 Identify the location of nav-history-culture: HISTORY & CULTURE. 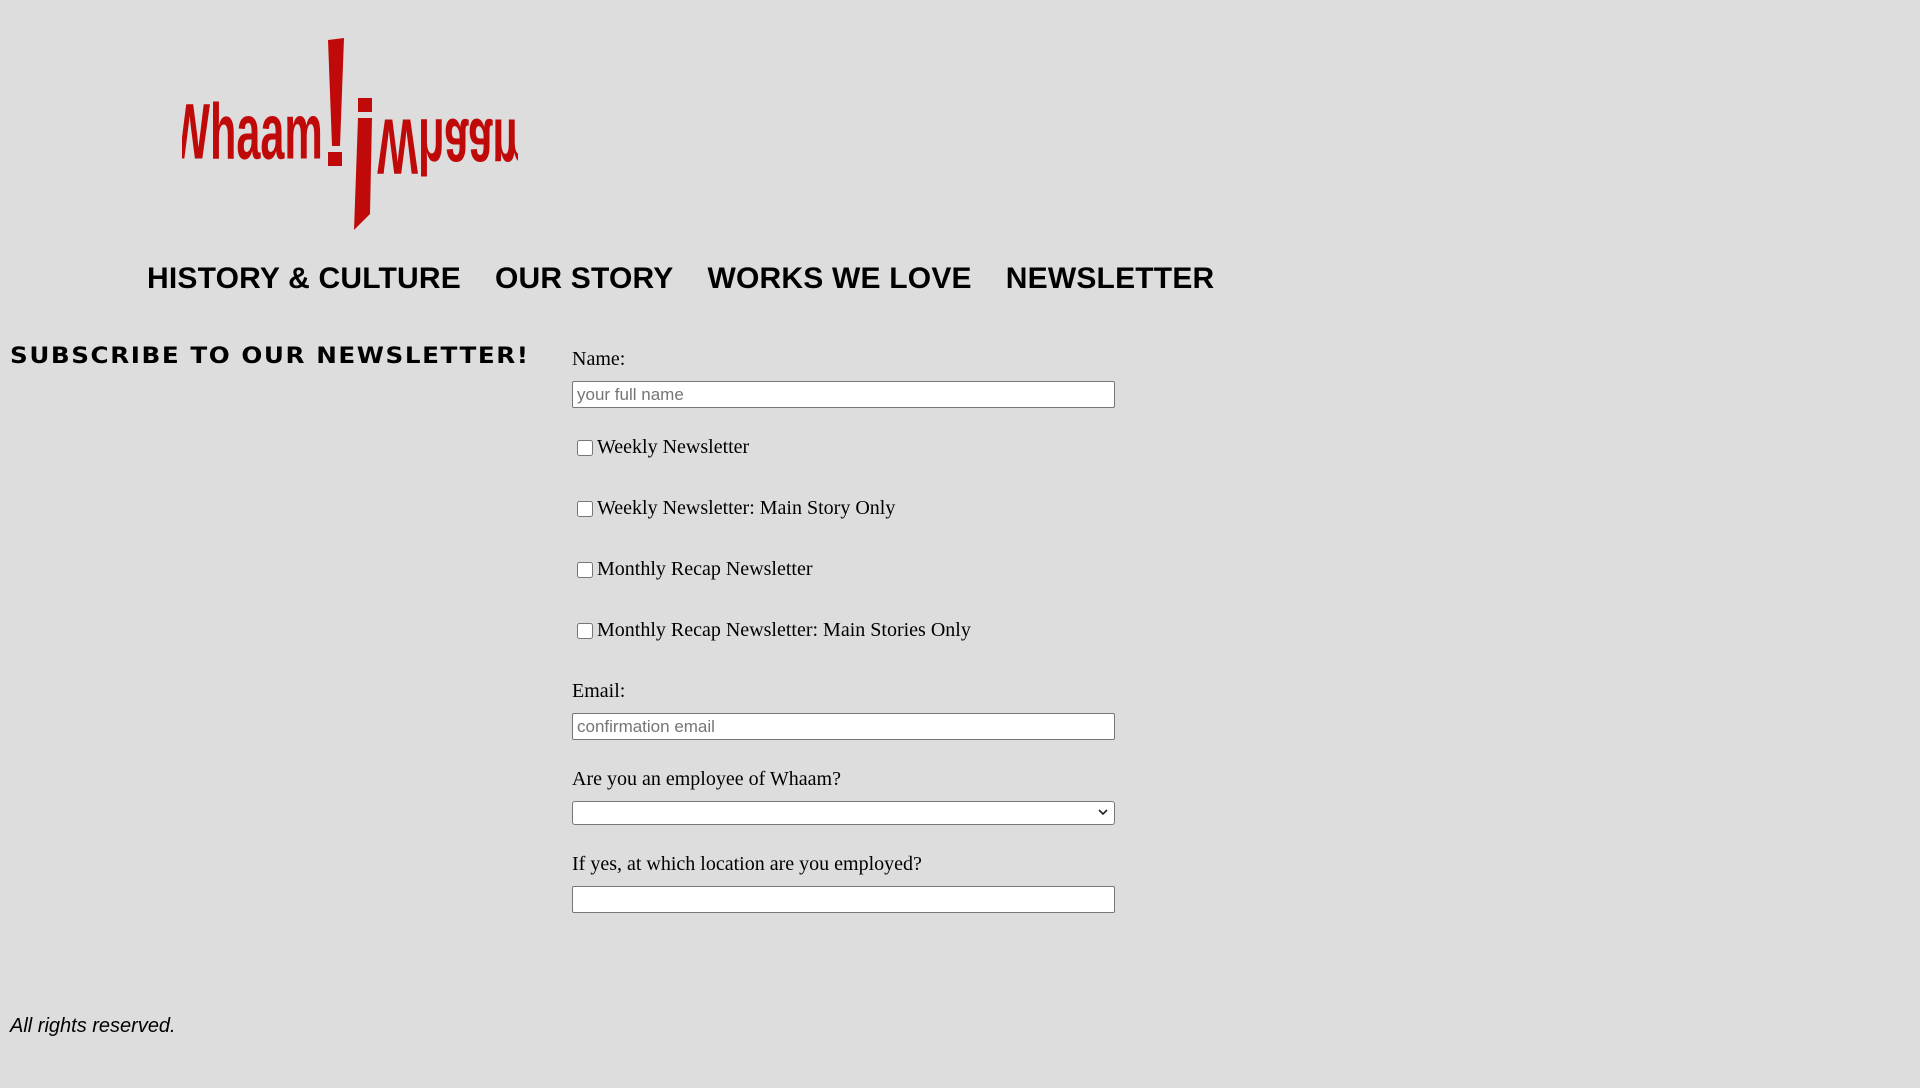
(304, 279).